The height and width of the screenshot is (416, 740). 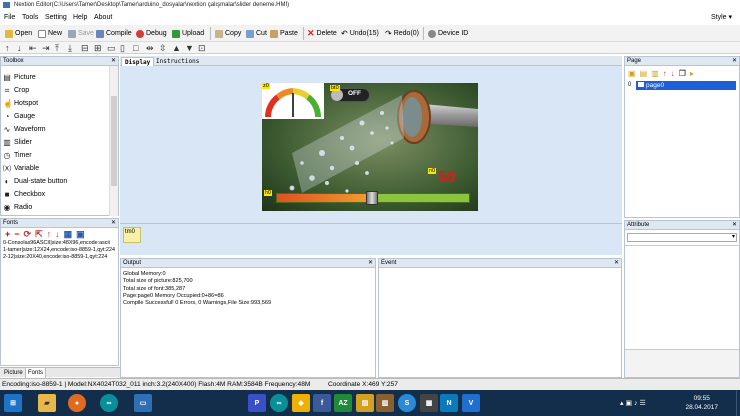 What do you see at coordinates (59, 142) in the screenshot?
I see `tool-slider: ▥ Slider` at bounding box center [59, 142].